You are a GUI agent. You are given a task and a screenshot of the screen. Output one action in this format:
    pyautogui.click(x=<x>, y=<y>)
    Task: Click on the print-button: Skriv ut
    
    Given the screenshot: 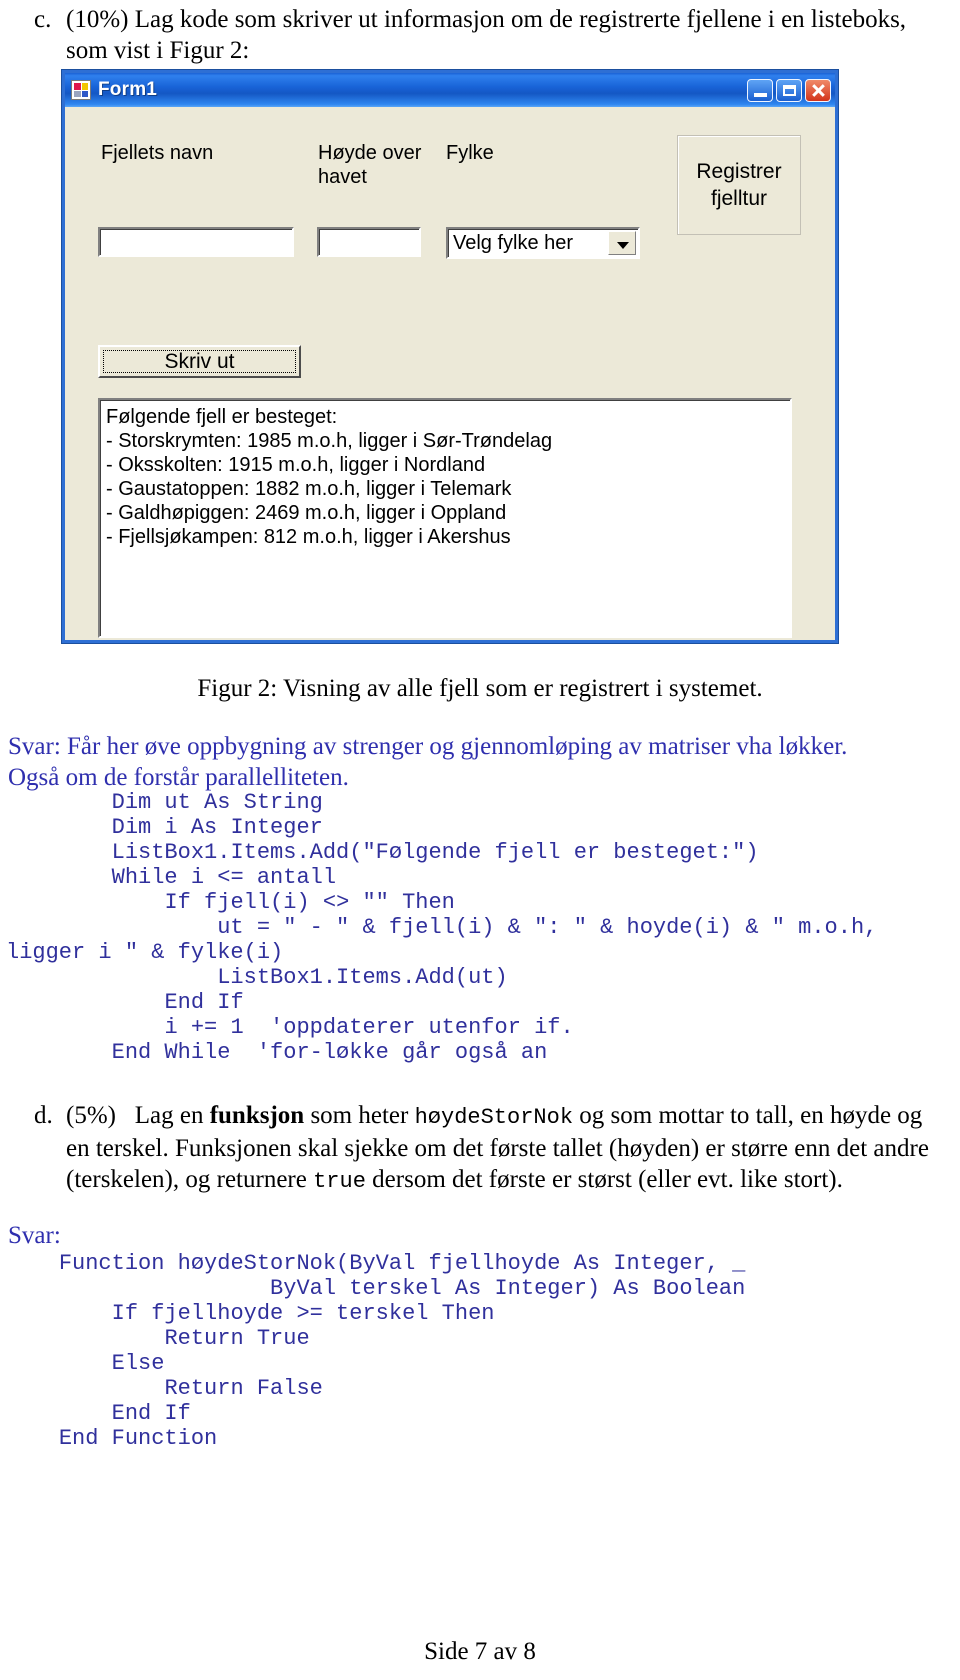 What is the action you would take?
    pyautogui.click(x=199, y=361)
    